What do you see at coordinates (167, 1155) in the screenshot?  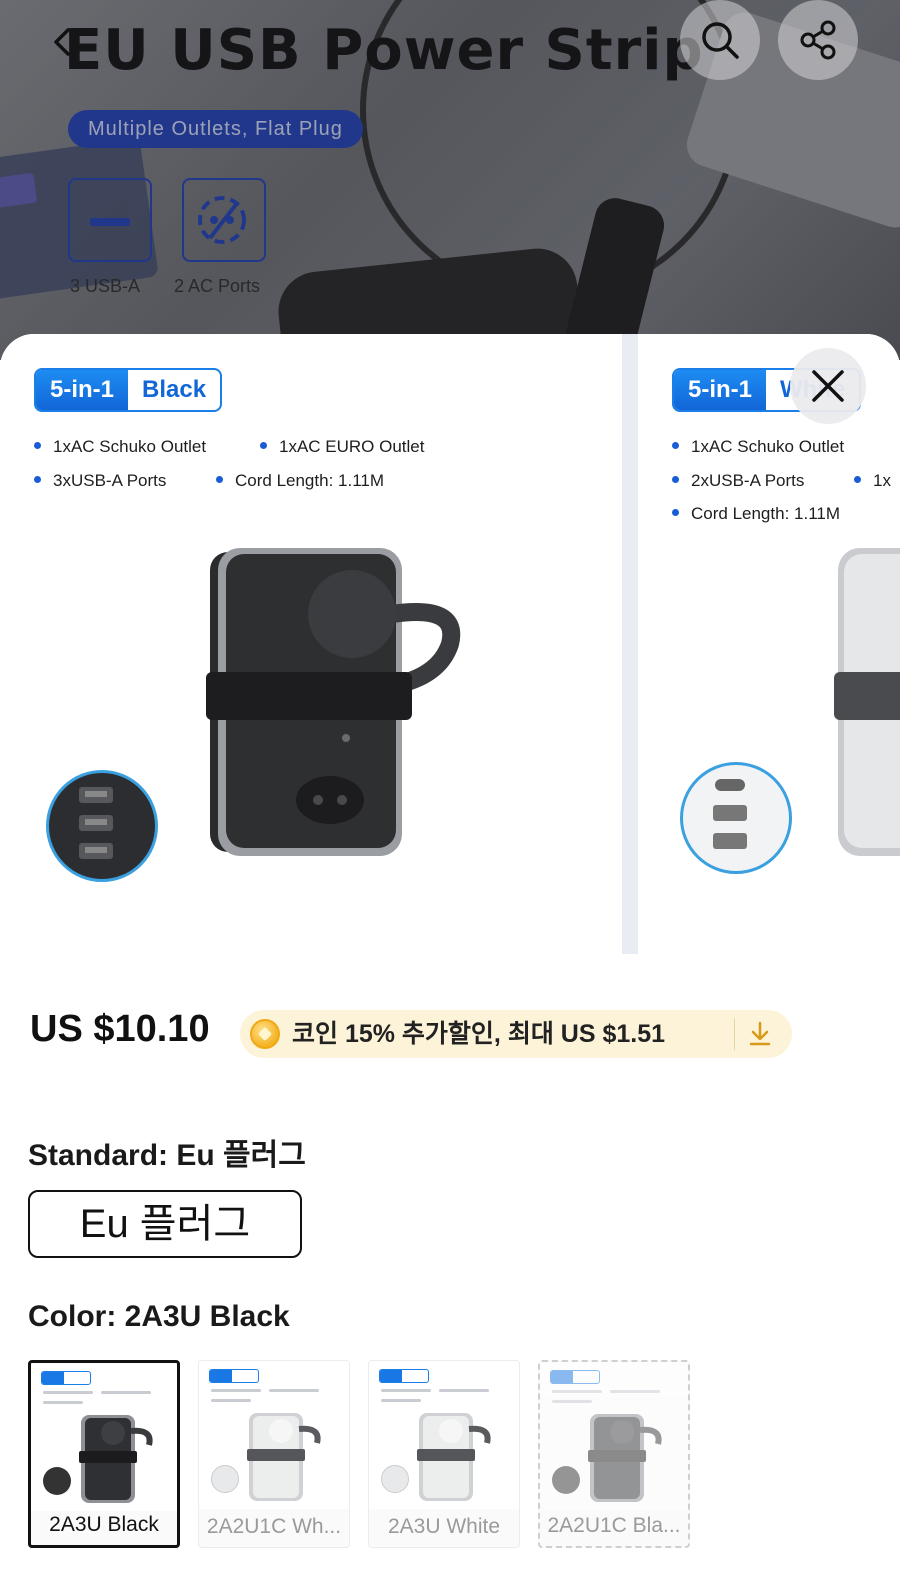 I see `standard-label: Standard: Eu 플러그` at bounding box center [167, 1155].